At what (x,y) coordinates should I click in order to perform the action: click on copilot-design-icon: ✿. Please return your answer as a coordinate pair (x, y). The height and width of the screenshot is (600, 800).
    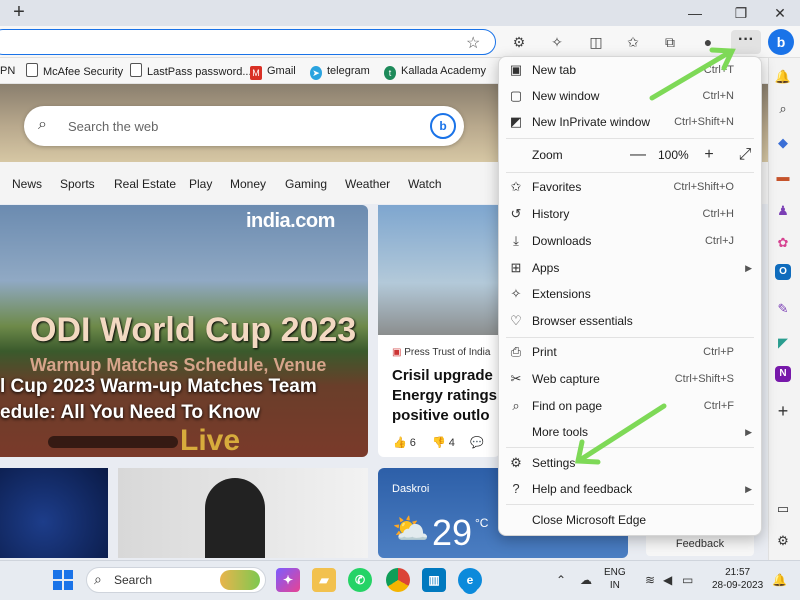
    Looking at the image, I should click on (783, 243).